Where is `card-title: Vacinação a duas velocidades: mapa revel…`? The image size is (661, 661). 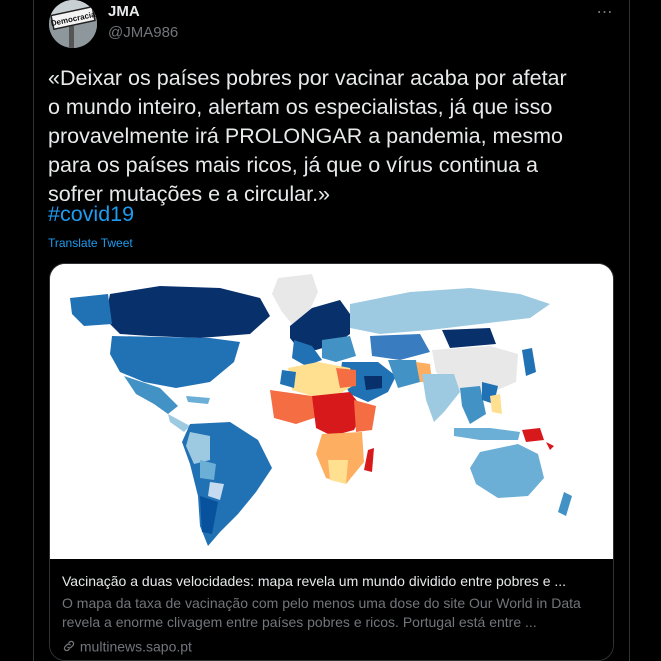 card-title: Vacinação a duas velocidades: mapa revel… is located at coordinates (332, 581).